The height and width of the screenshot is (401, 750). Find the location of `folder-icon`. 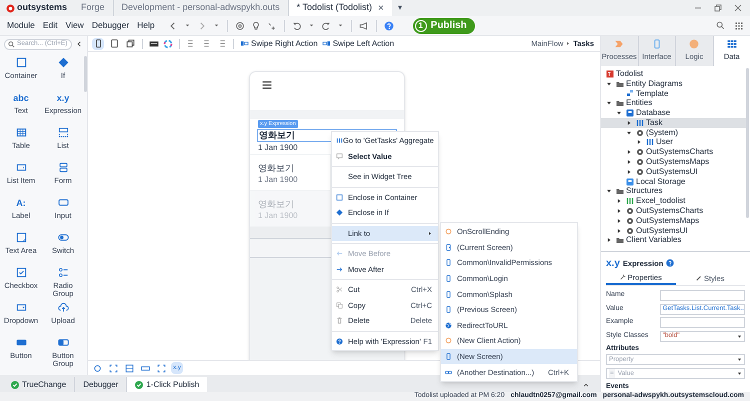

folder-icon is located at coordinates (620, 191).